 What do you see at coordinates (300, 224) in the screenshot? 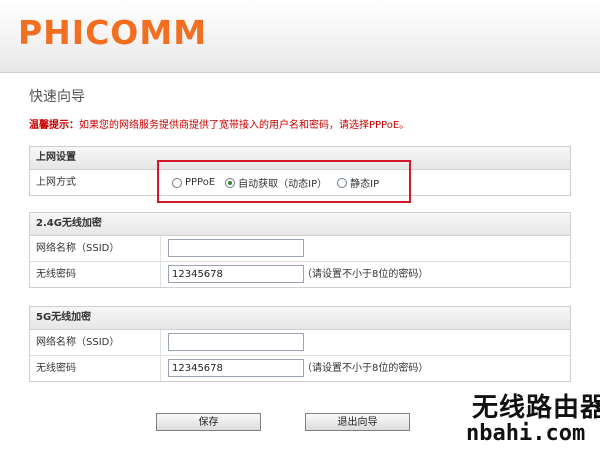
I see `wifi-24g-title: 2.4G无线加密` at bounding box center [300, 224].